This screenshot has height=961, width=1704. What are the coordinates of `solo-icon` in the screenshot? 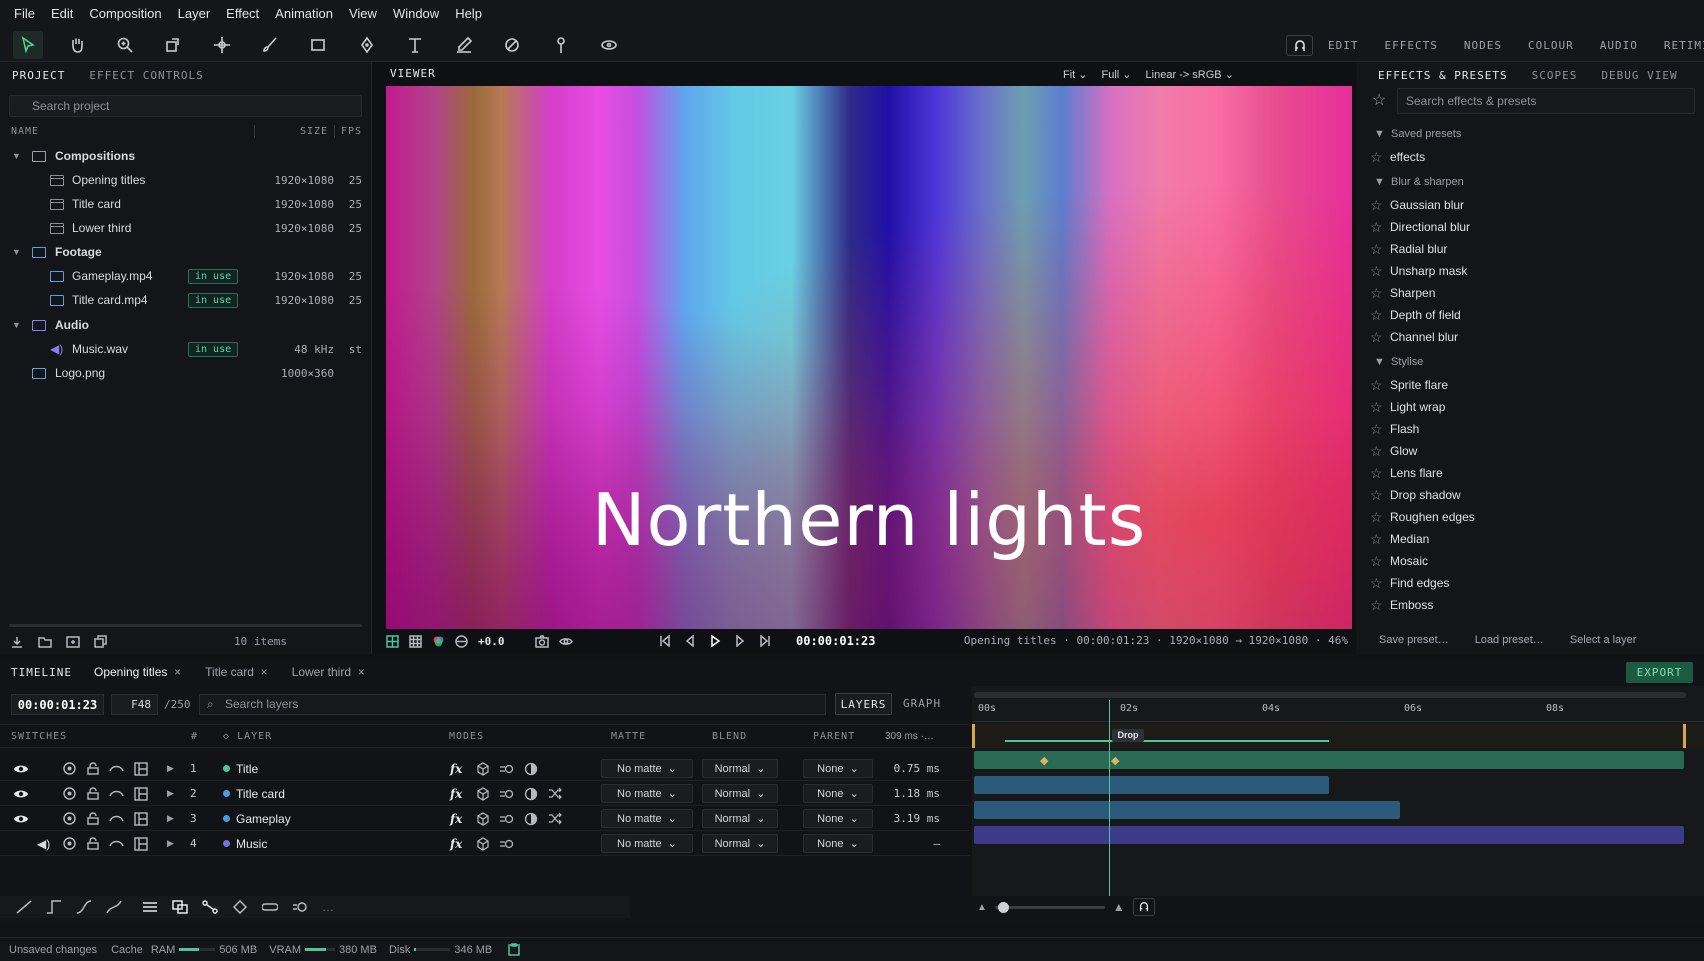 It's located at (69, 818).